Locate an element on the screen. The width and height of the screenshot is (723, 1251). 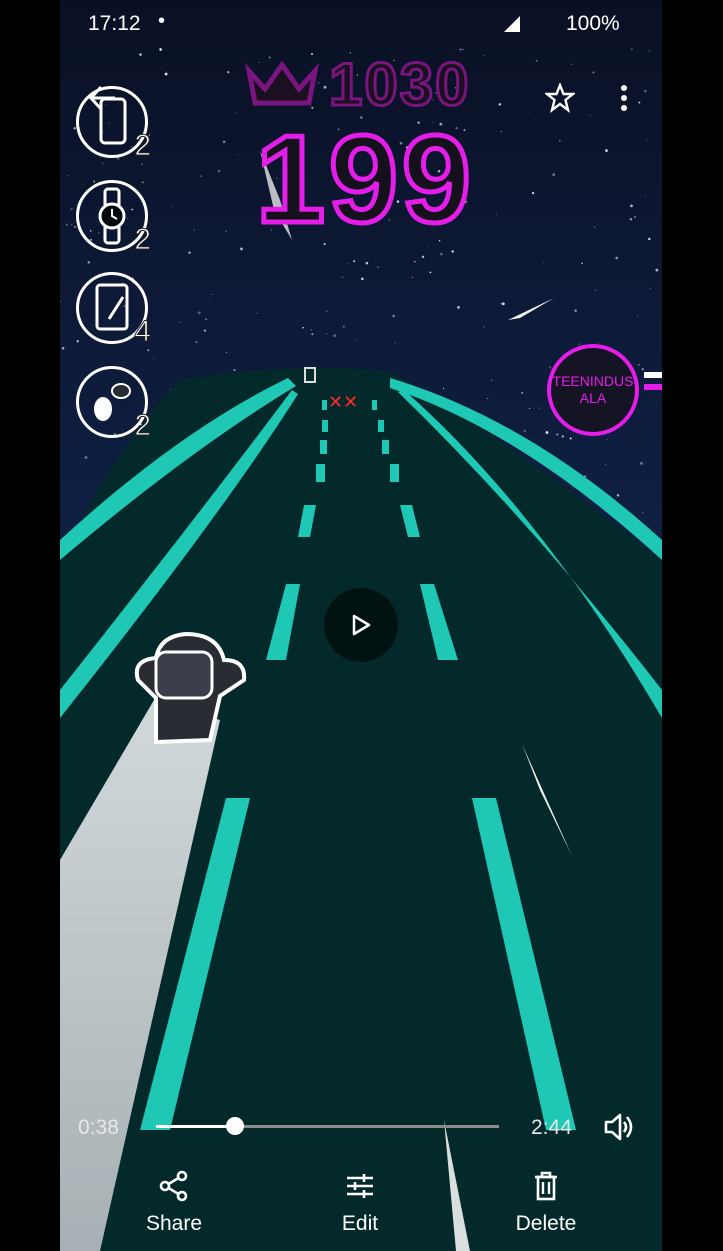
status-time: 17:12 is located at coordinates (114, 23).